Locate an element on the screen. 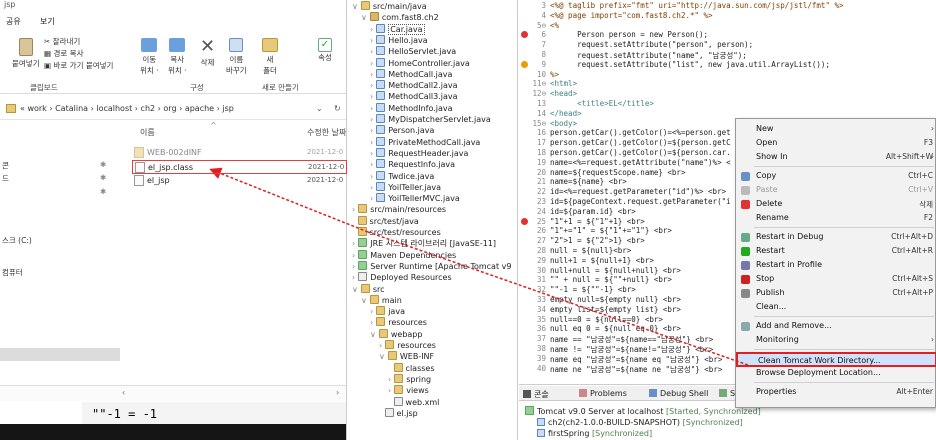 The width and height of the screenshot is (936, 440). refresh-icon: ↻ is located at coordinates (337, 108).